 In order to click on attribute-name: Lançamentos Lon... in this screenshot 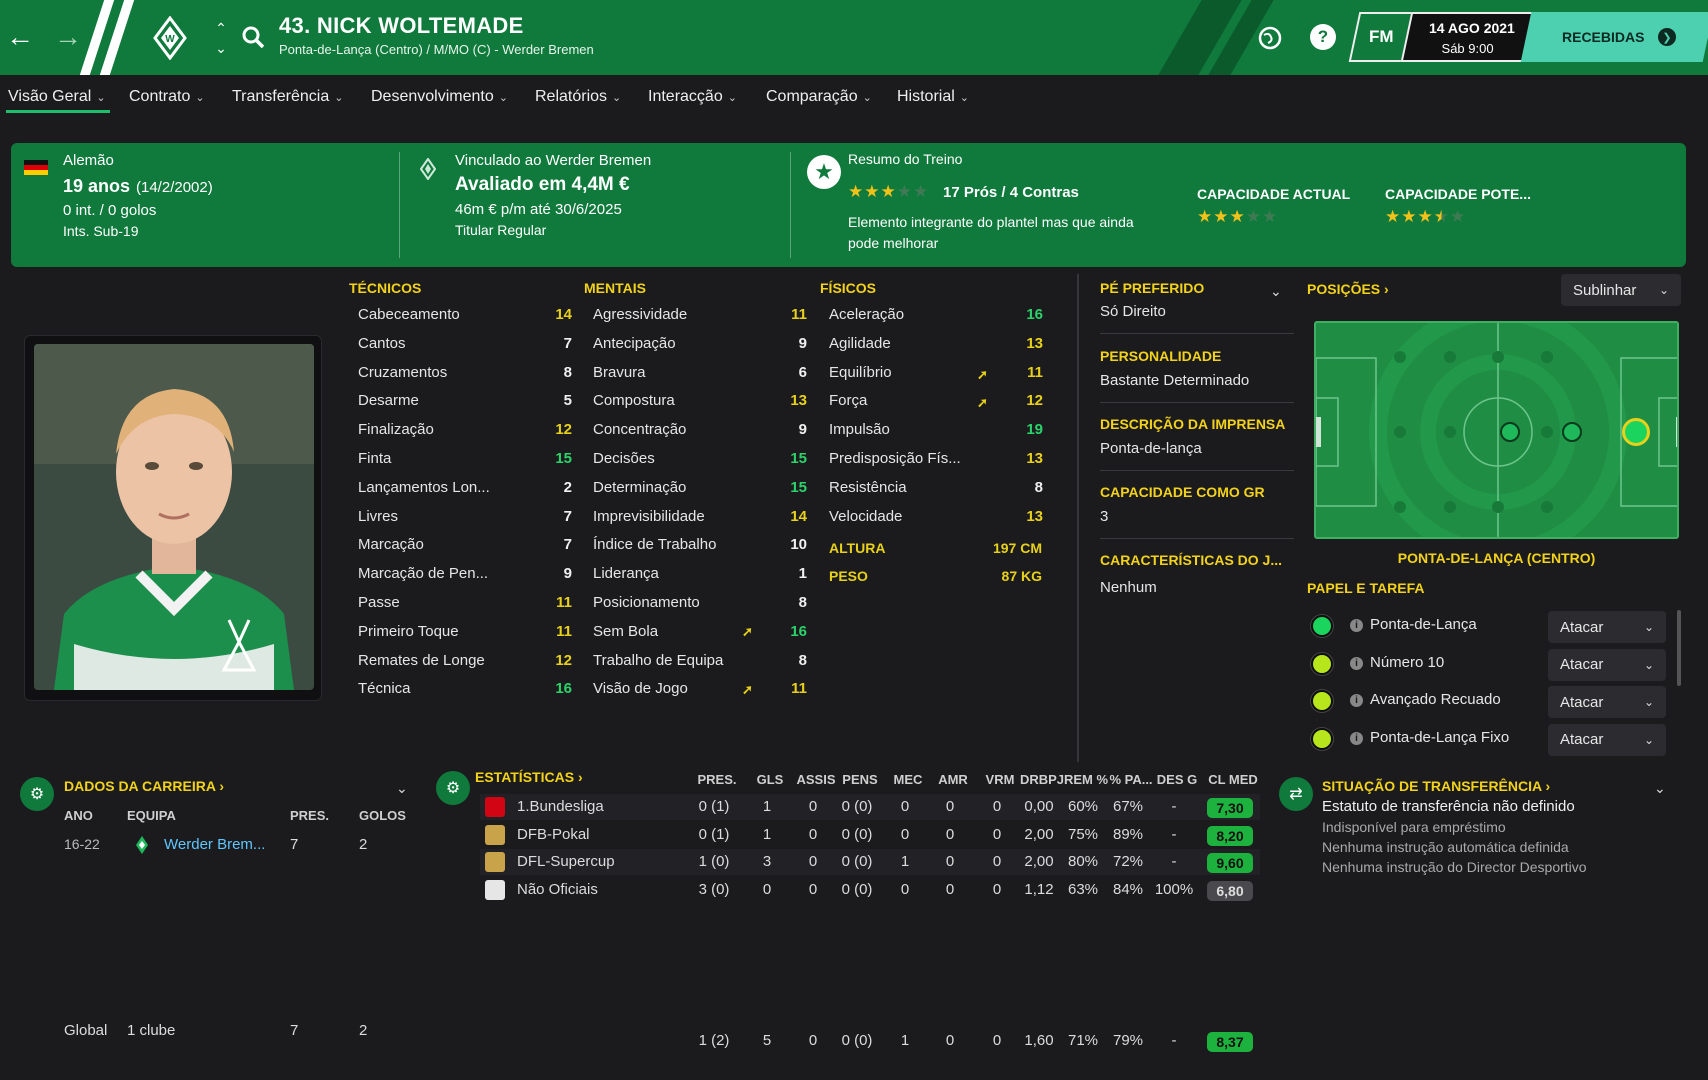, I will do `click(424, 487)`.